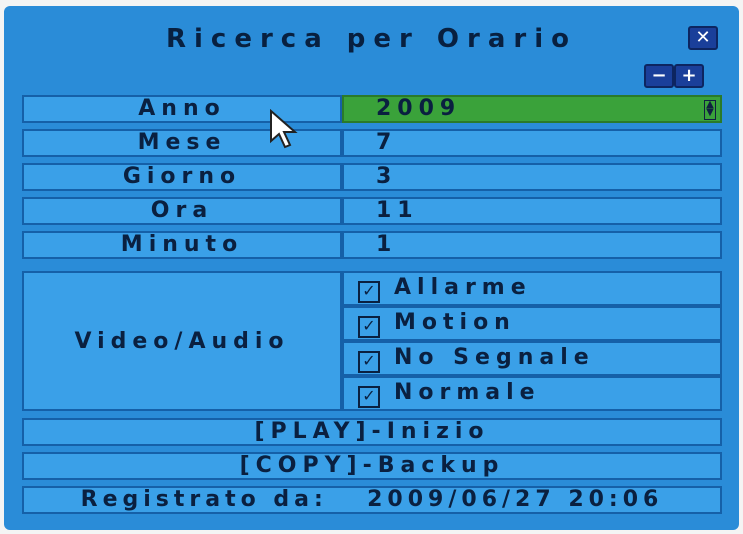 Image resolution: width=743 pixels, height=534 pixels. I want to click on field-label: Giorno, so click(182, 177).